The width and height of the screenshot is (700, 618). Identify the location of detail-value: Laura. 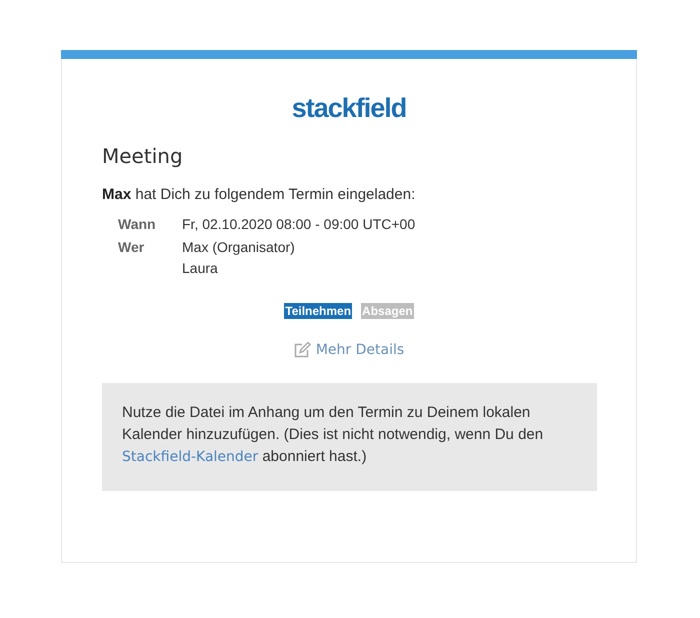
(200, 268).